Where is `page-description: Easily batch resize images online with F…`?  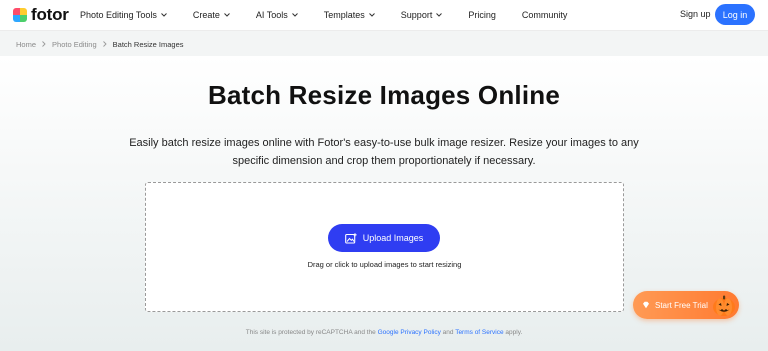 page-description: Easily batch resize images online with F… is located at coordinates (384, 152).